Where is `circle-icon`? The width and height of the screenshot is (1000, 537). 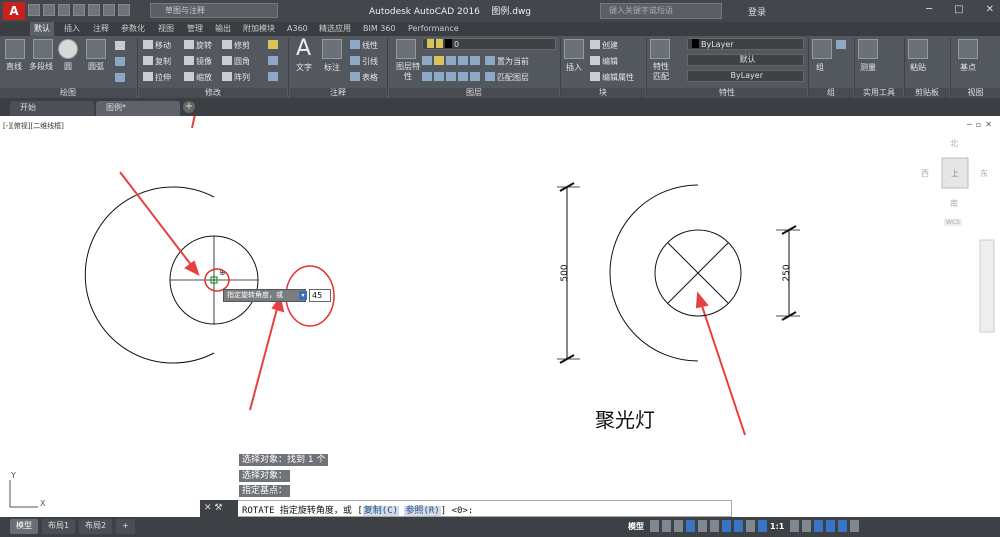 circle-icon is located at coordinates (68, 49).